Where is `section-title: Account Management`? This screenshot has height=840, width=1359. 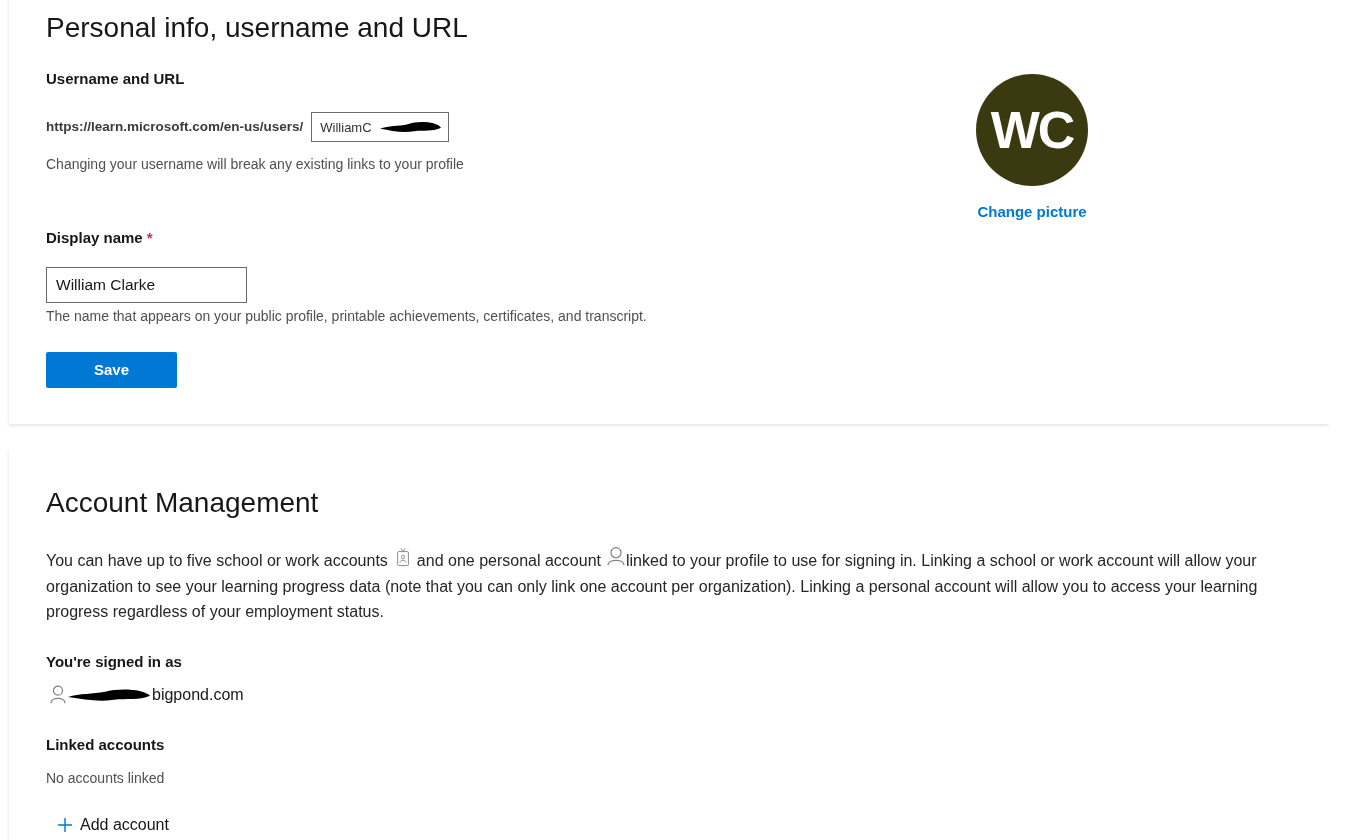 section-title: Account Management is located at coordinates (183, 503).